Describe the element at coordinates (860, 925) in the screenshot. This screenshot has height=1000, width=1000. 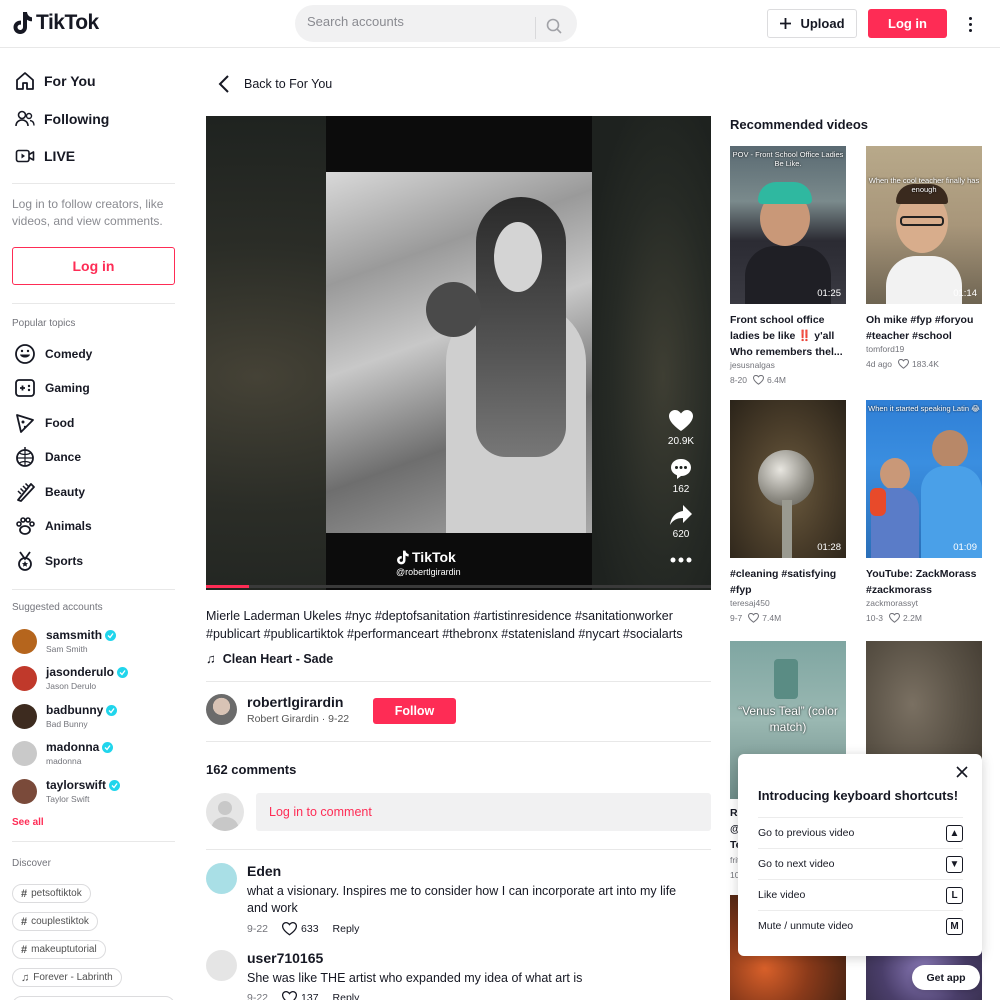
I see `shortcut-row: Mute / unmute video M` at that location.